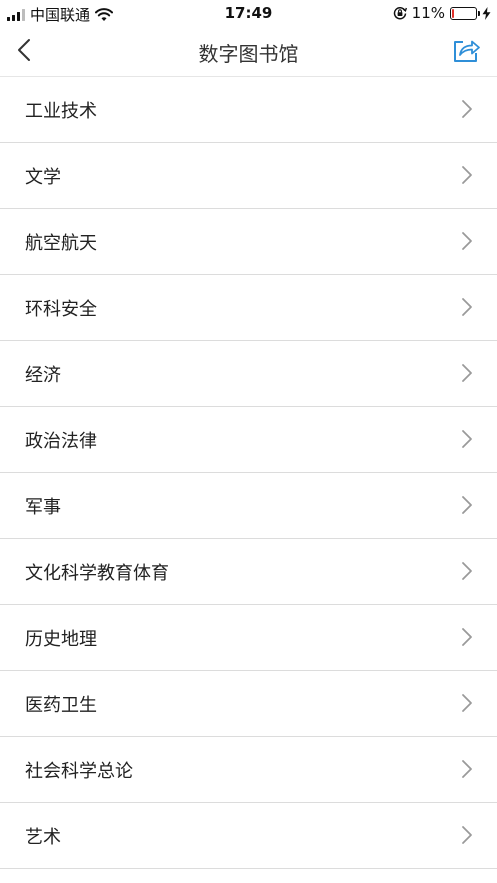 This screenshot has height=883, width=497. I want to click on category-label: 航空航天, so click(61, 243).